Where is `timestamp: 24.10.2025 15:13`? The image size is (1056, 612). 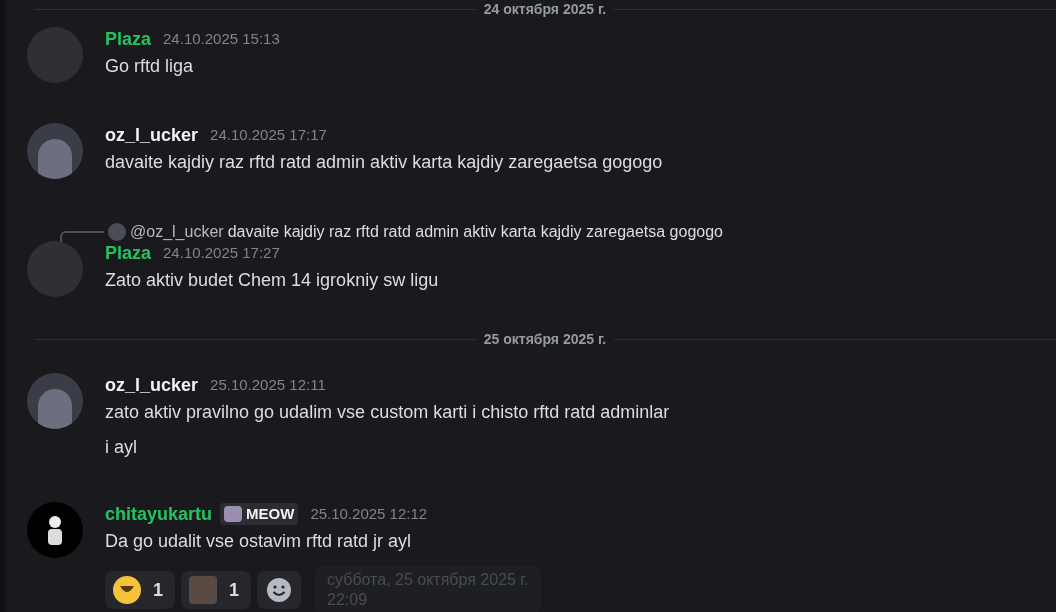
timestamp: 24.10.2025 15:13 is located at coordinates (221, 38).